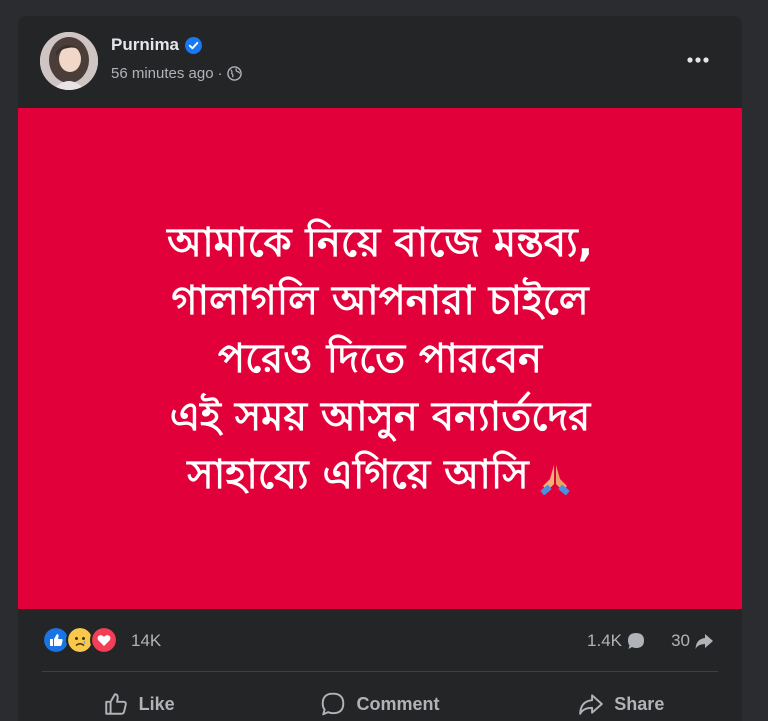 Image resolution: width=768 pixels, height=721 pixels. I want to click on share-button: Share, so click(621, 700).